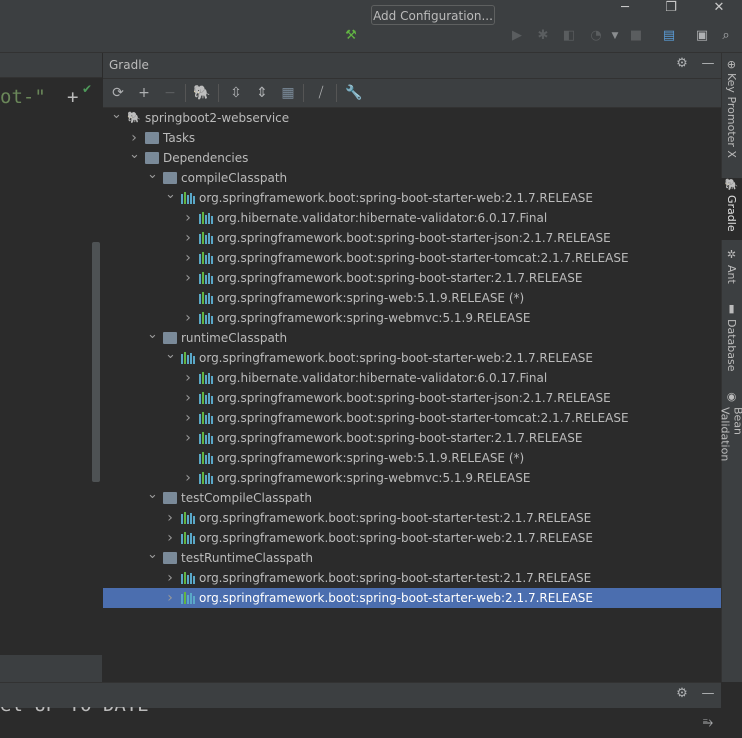  What do you see at coordinates (412, 496) in the screenshot?
I see `tree-row-folder: ⌄ testCompileClasspath` at bounding box center [412, 496].